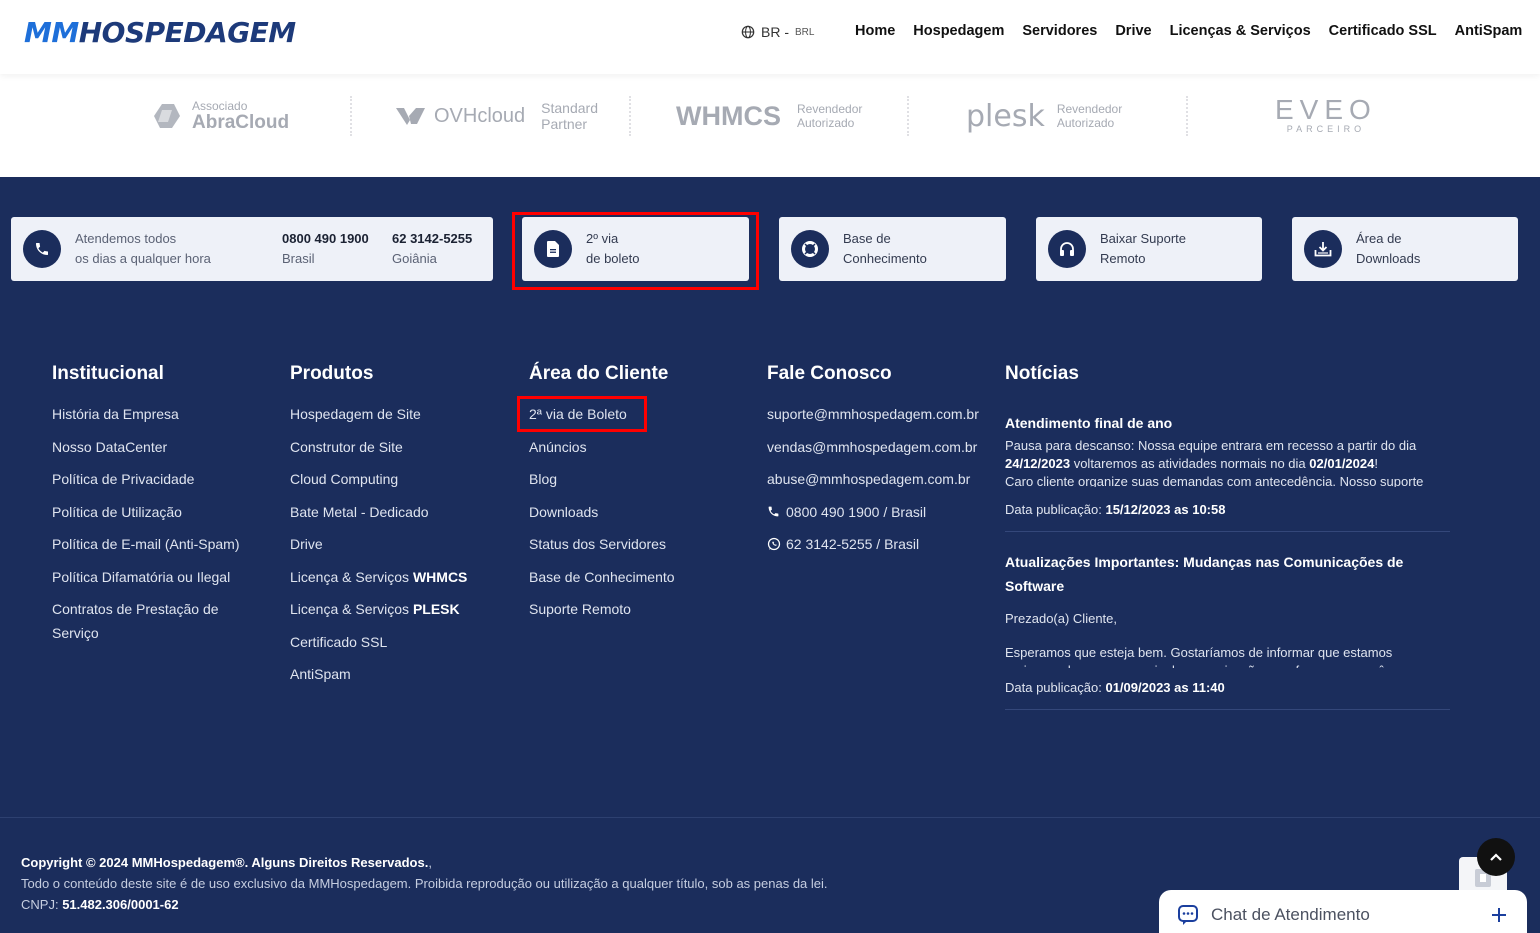  Describe the element at coordinates (414, 258) in the screenshot. I see `phone-goiania-place: Goiânia` at that location.